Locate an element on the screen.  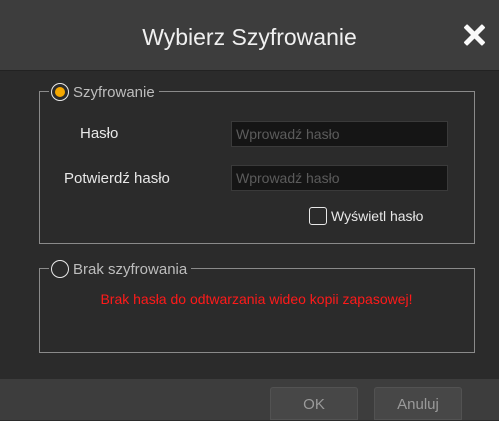
confirm-password-label: Potwierdź hasło is located at coordinates (117, 178).